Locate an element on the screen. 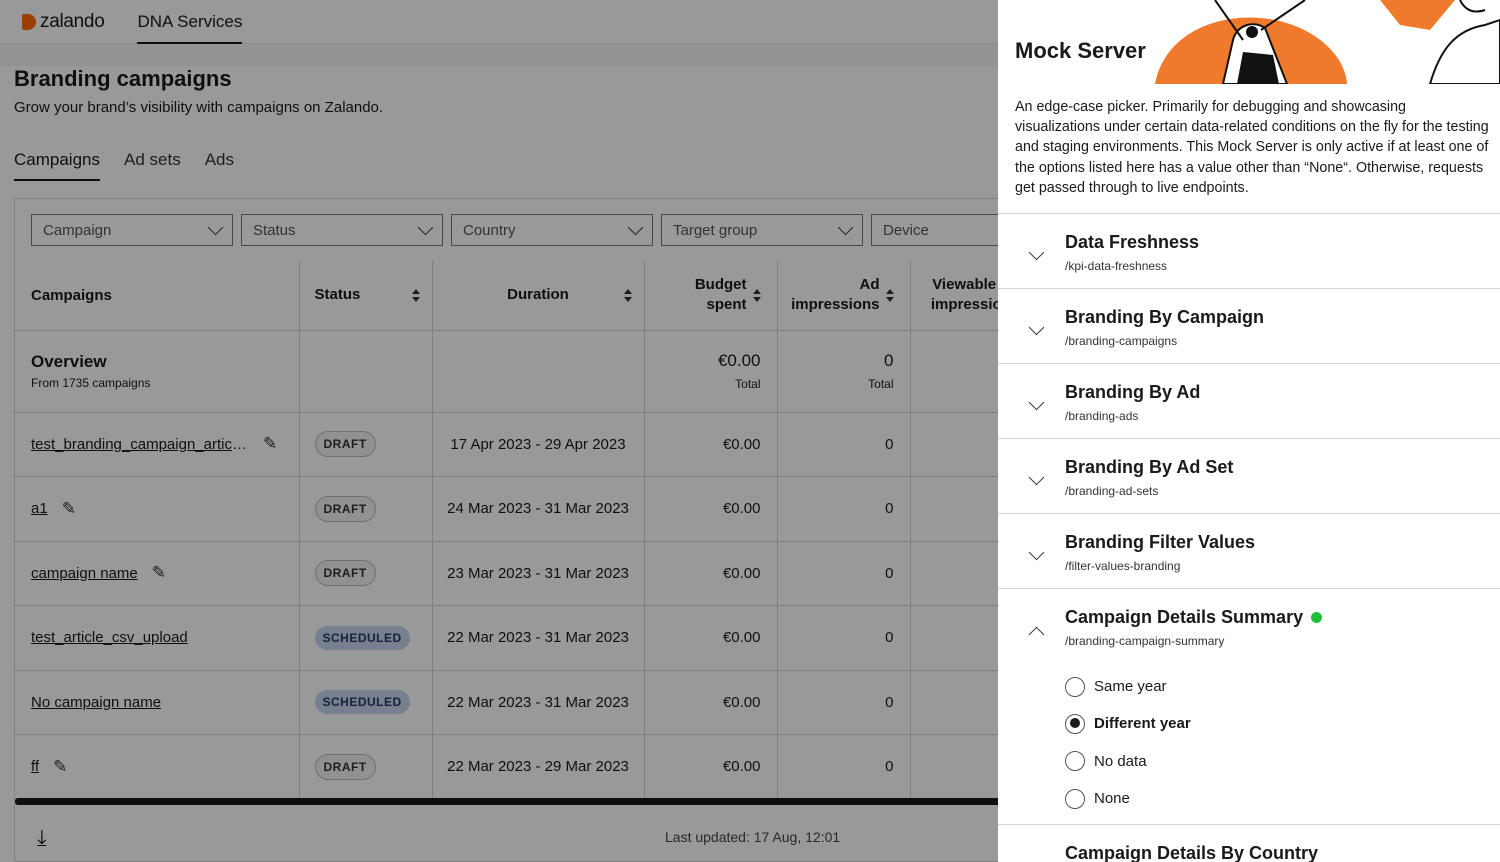 This screenshot has height=862, width=1500. endpoint-name: Campaign Details Summary is located at coordinates (1194, 617).